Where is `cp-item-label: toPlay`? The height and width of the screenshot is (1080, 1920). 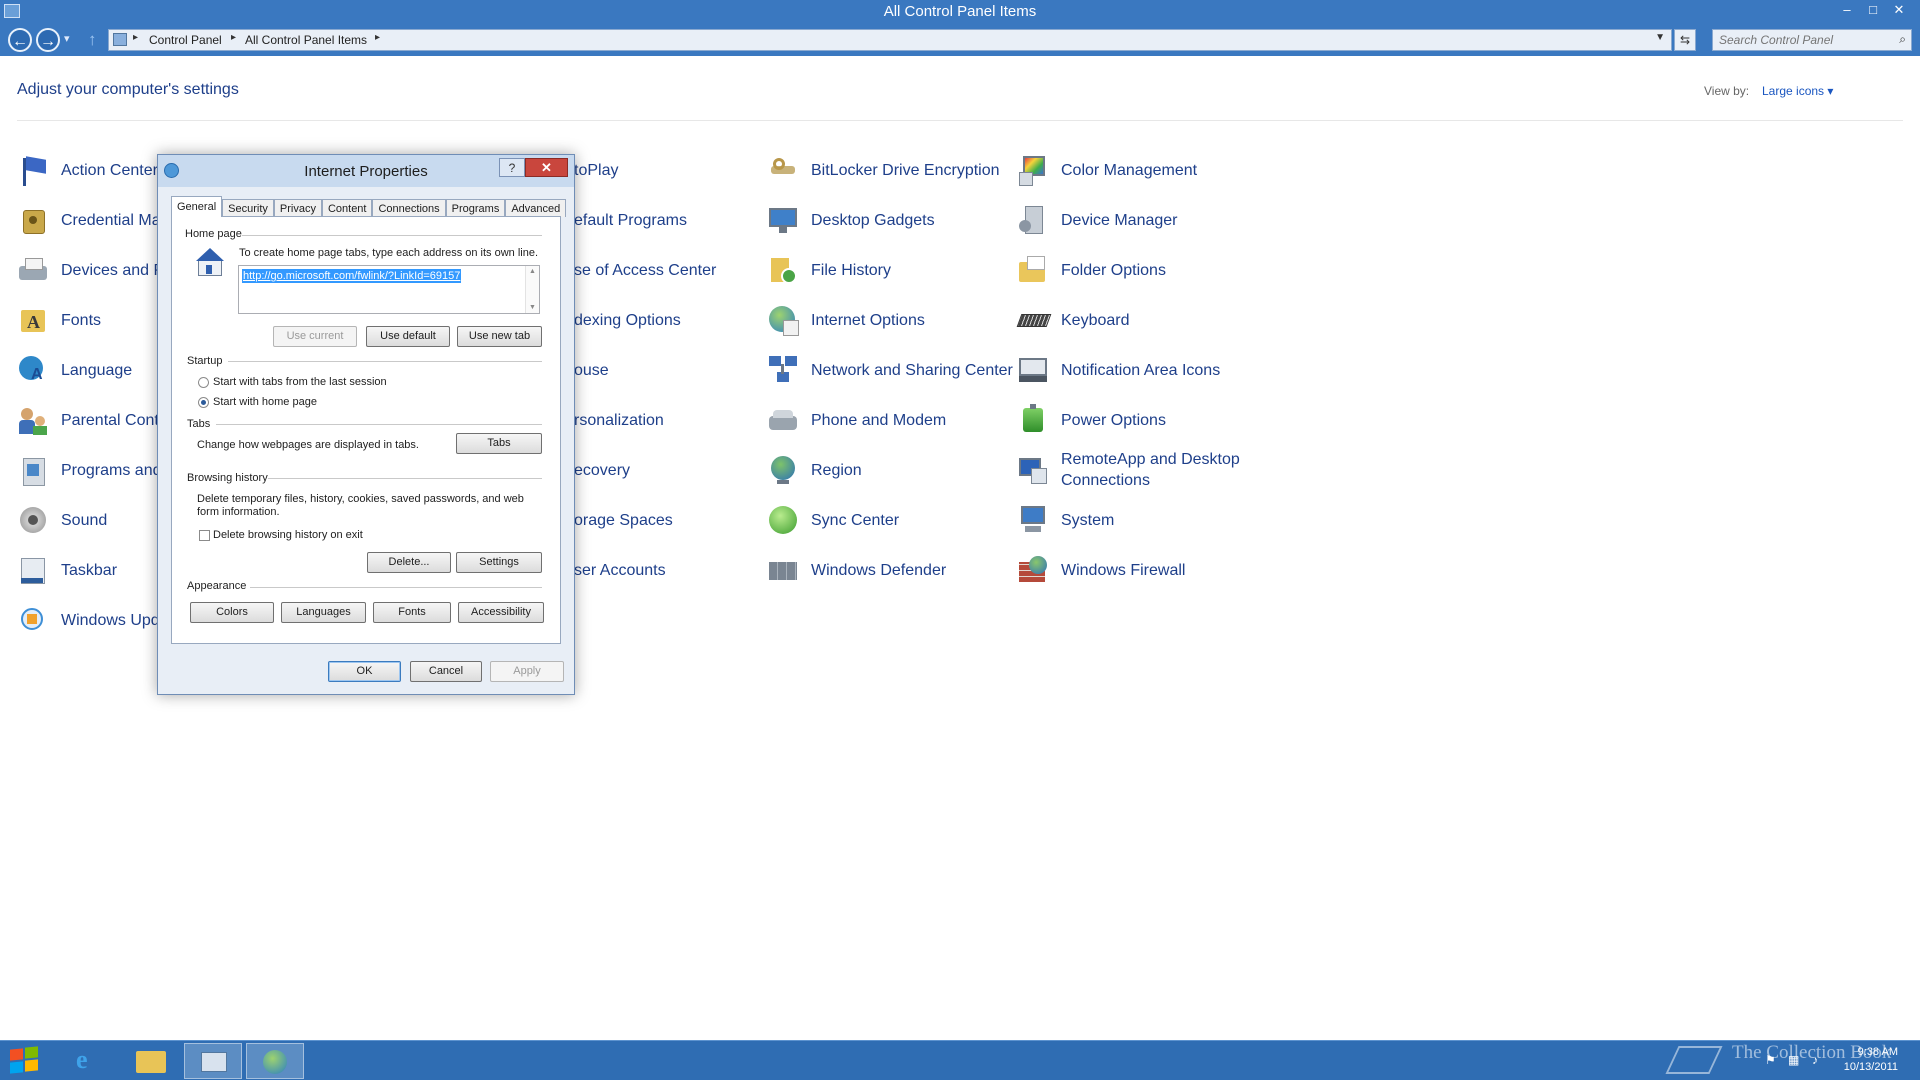 cp-item-label: toPlay is located at coordinates (596, 170).